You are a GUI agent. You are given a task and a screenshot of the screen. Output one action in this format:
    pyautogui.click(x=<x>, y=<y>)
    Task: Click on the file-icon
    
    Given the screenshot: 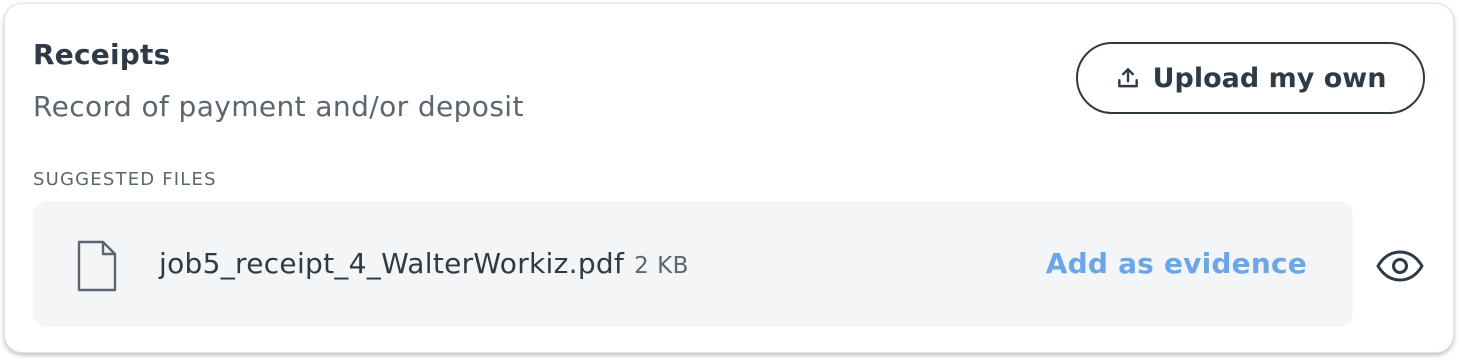 What is the action you would take?
    pyautogui.click(x=97, y=266)
    